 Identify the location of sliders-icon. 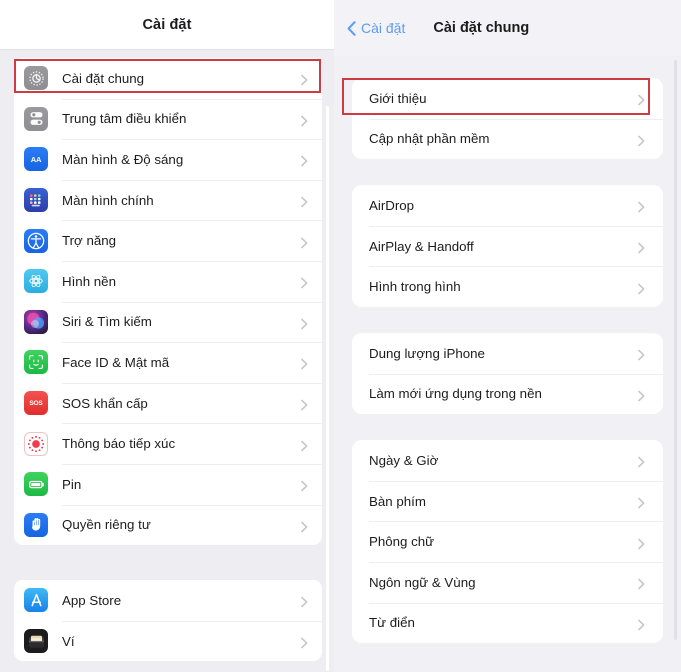
(36, 118).